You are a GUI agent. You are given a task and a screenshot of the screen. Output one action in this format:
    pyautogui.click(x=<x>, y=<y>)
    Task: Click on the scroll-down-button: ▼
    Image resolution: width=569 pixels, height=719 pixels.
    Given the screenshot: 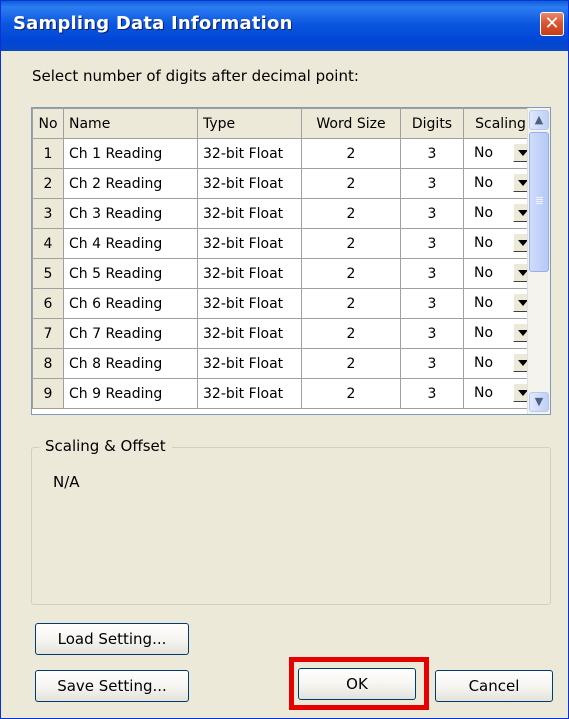 What is the action you would take?
    pyautogui.click(x=539, y=402)
    